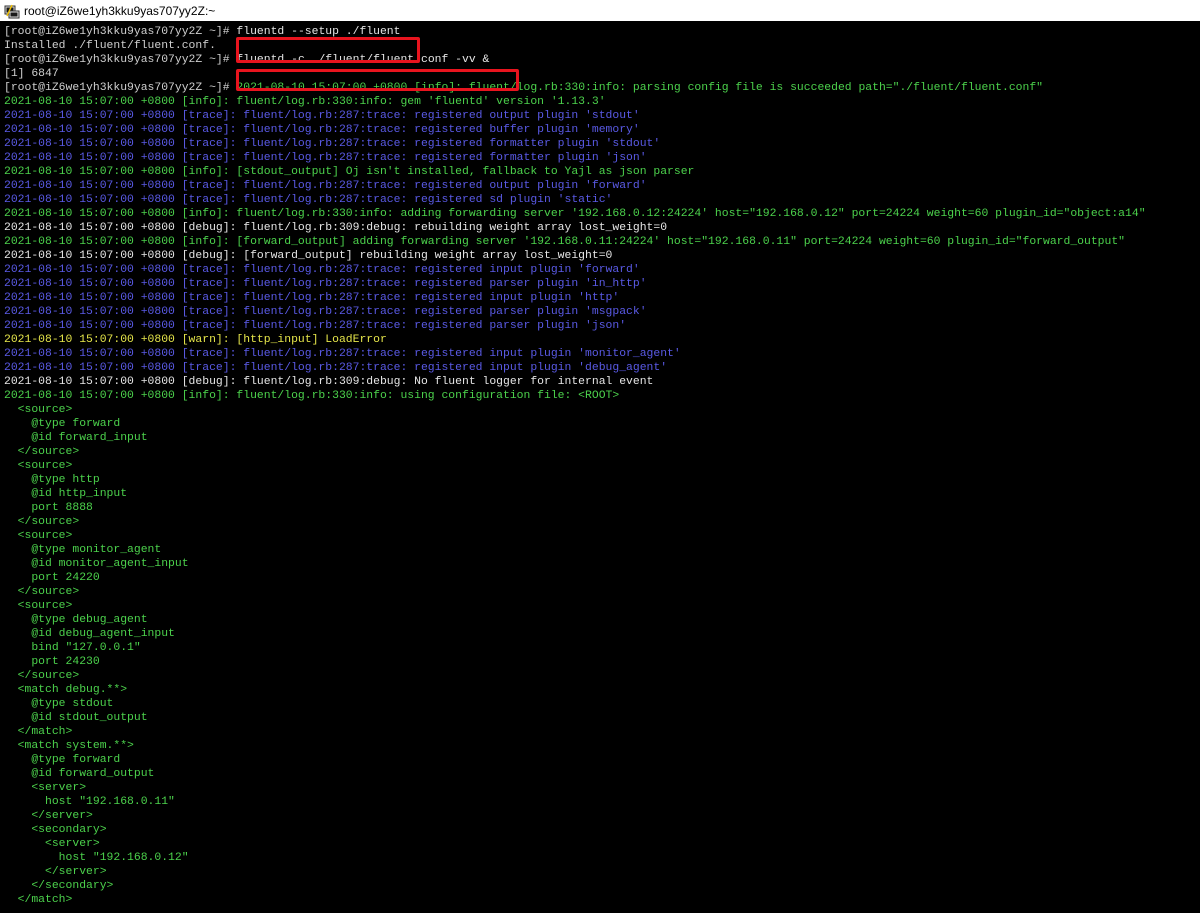  What do you see at coordinates (48, 508) in the screenshot?
I see `terminal-text: port 8888` at bounding box center [48, 508].